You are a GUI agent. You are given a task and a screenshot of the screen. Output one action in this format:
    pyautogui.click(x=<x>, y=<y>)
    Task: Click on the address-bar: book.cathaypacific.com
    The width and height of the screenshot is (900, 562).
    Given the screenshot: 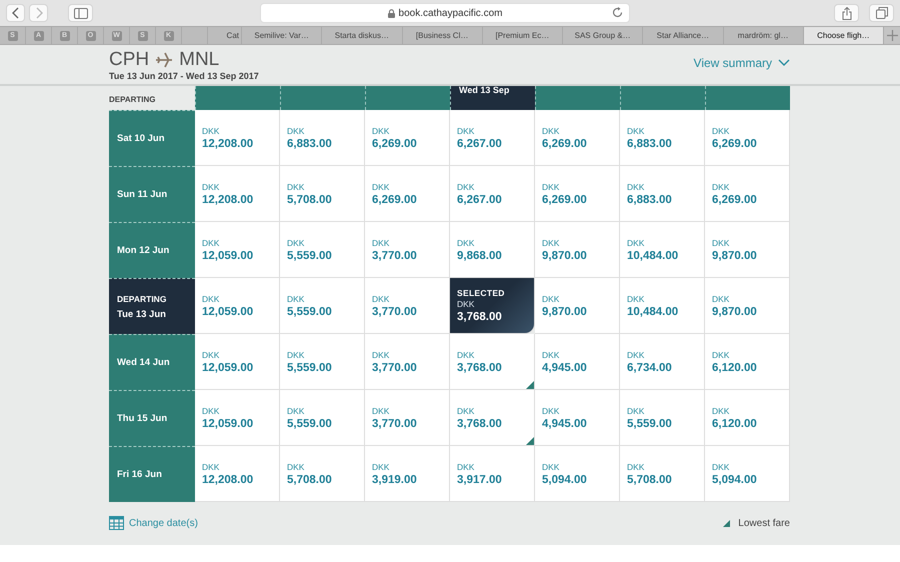 What is the action you would take?
    pyautogui.click(x=445, y=13)
    